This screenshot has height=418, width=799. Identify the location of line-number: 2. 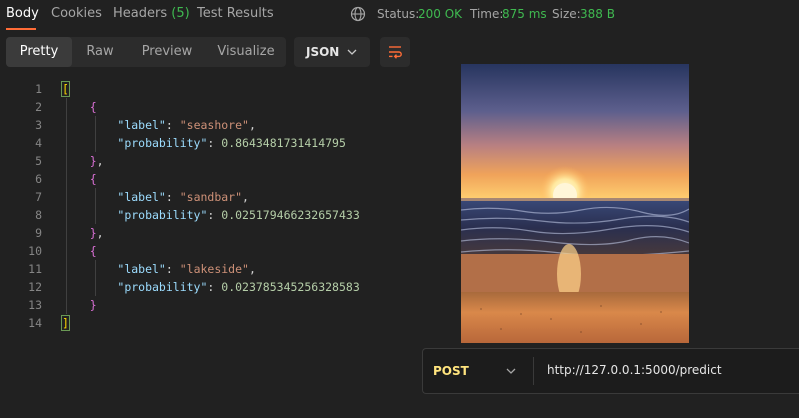
(38, 107).